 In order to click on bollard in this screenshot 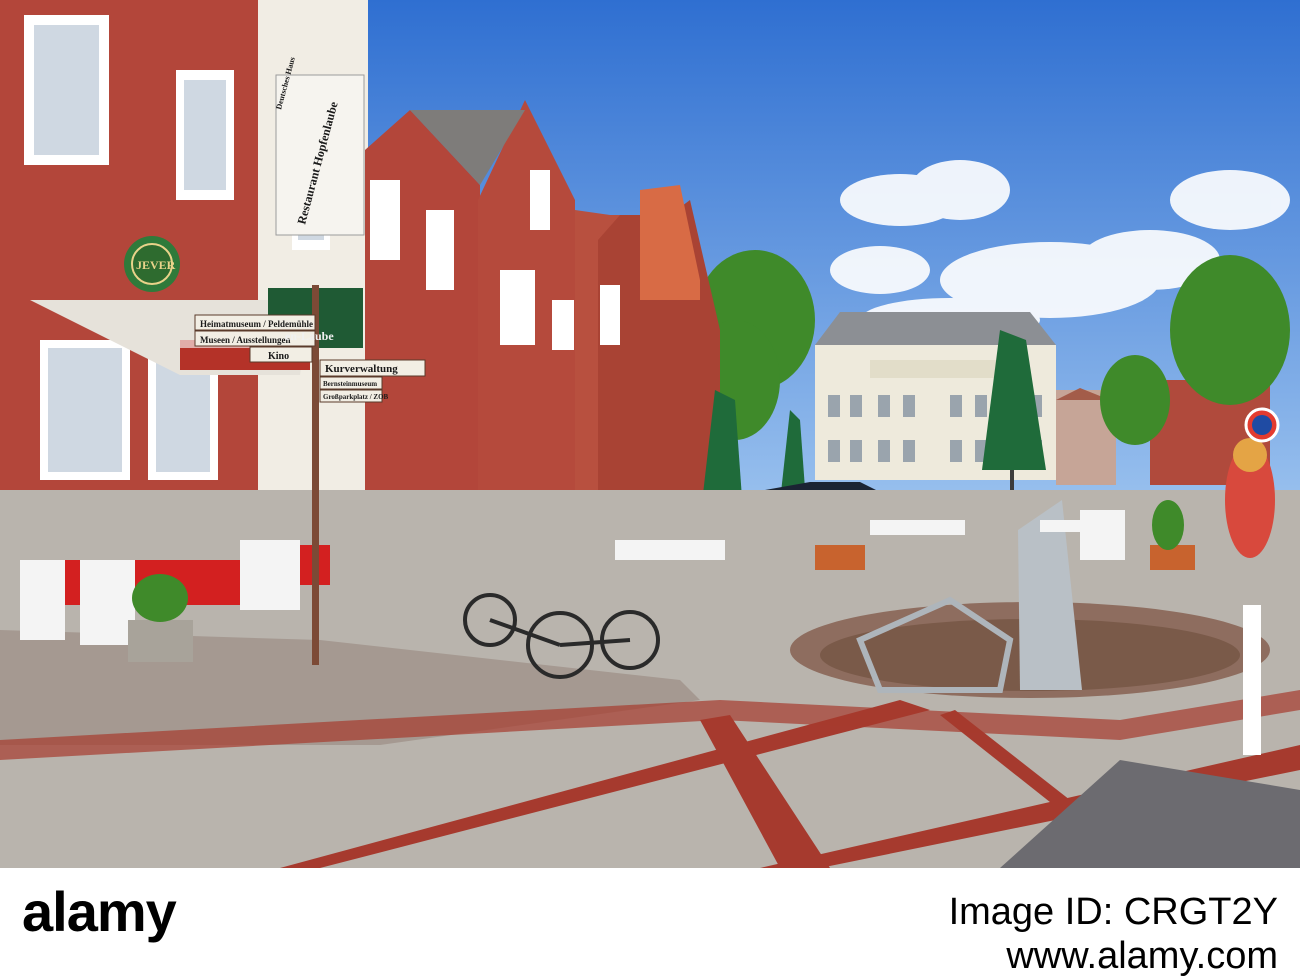, I will do `click(1252, 680)`.